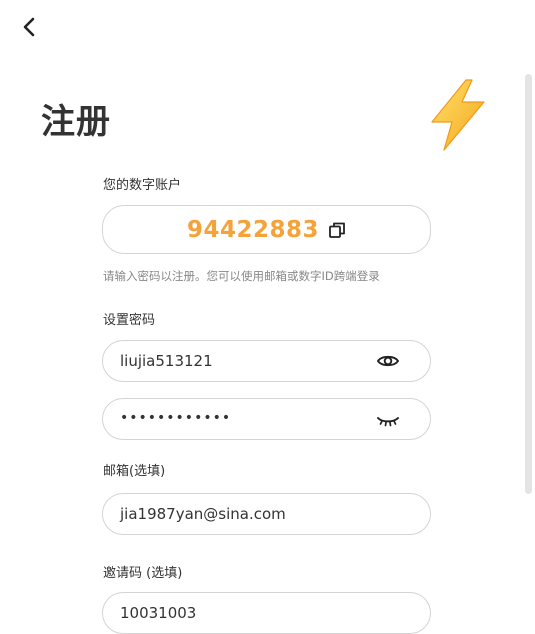  I want to click on password-label: 设置密码, so click(129, 320).